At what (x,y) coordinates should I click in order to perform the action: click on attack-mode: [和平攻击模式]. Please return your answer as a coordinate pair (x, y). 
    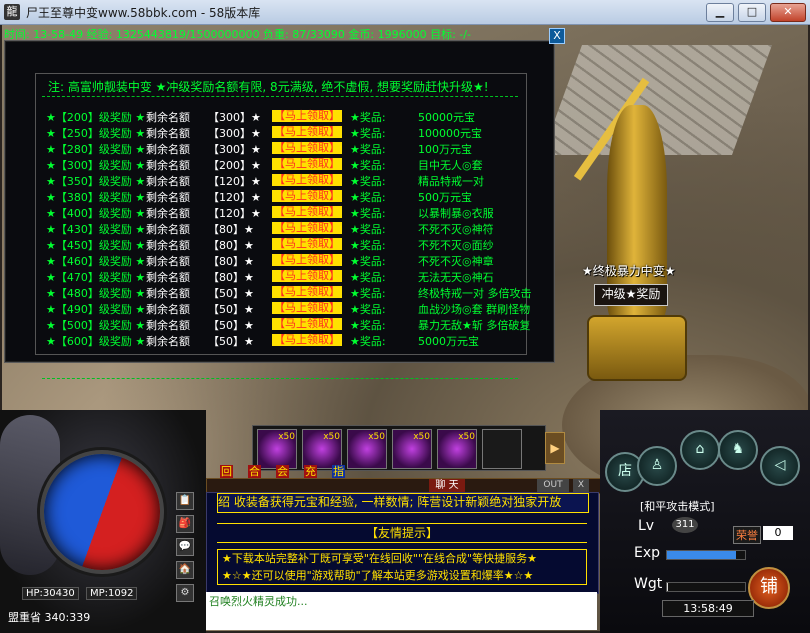
    Looking at the image, I should click on (677, 506).